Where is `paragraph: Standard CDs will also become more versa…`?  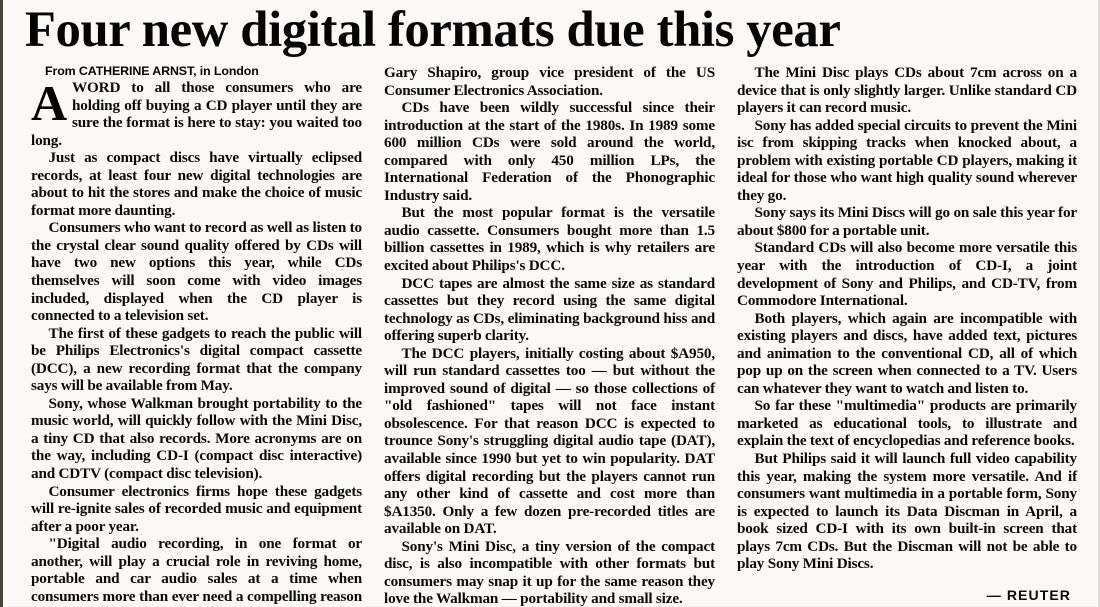 paragraph: Standard CDs will also become more versa… is located at coordinates (907, 274).